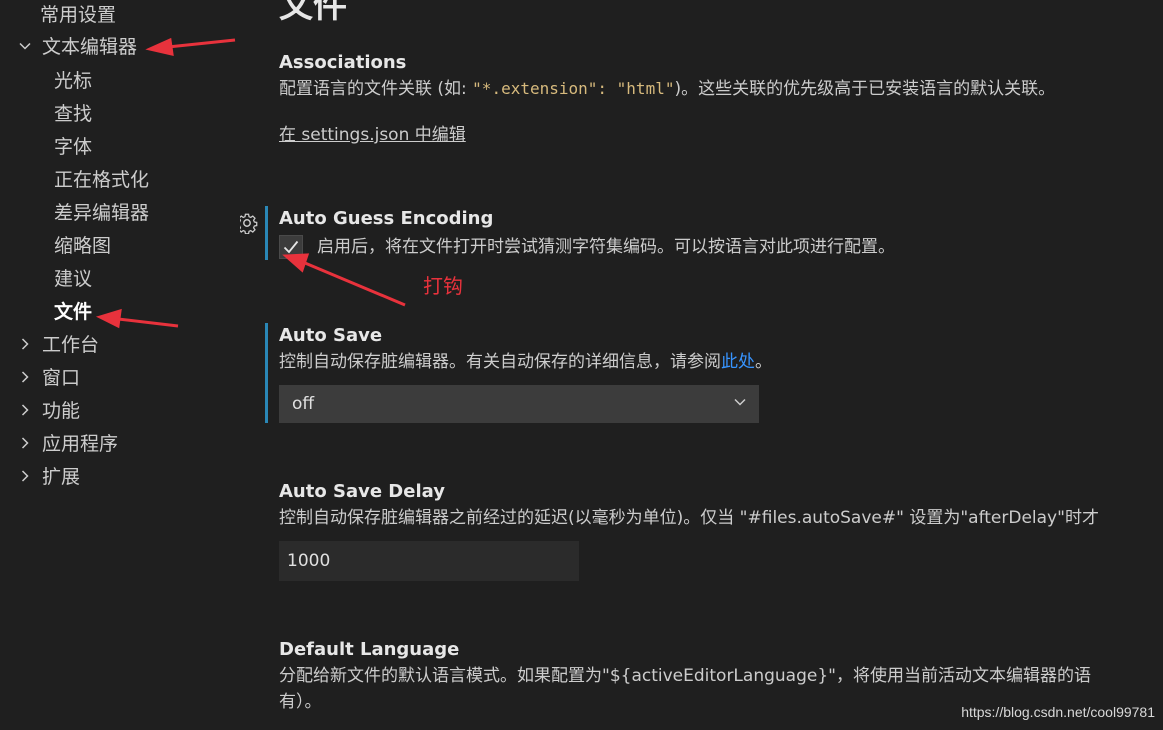 This screenshot has height=730, width=1163. What do you see at coordinates (429, 561) in the screenshot?
I see `auto-save-delay-input: 1000` at bounding box center [429, 561].